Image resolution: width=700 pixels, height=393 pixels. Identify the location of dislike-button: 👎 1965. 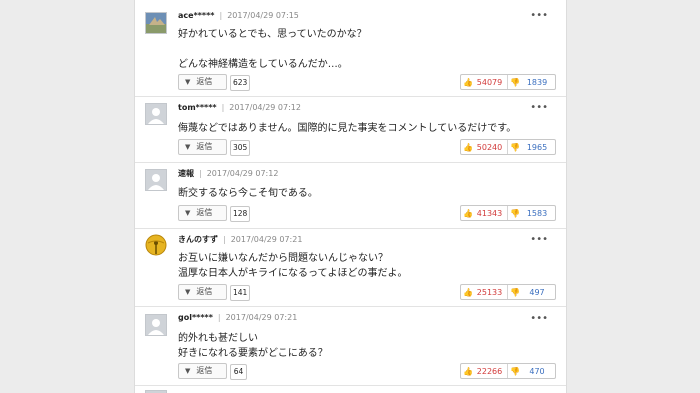
(531, 147).